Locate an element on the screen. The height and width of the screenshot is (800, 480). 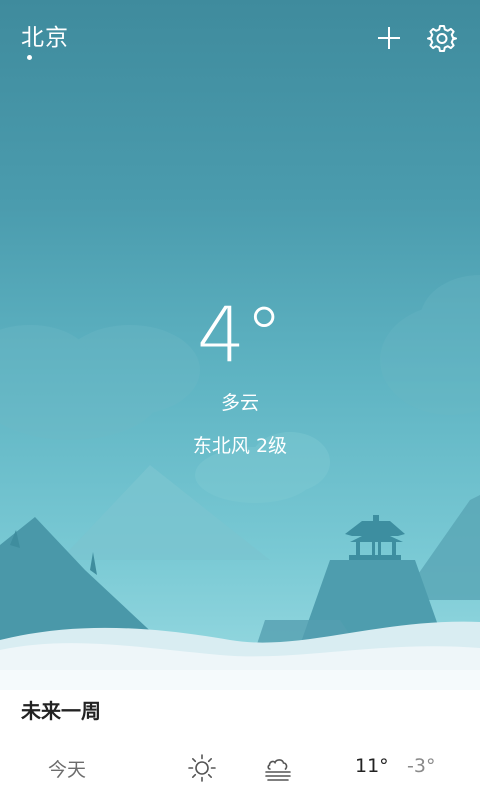
forecast-low-temp: -3° is located at coordinates (421, 766).